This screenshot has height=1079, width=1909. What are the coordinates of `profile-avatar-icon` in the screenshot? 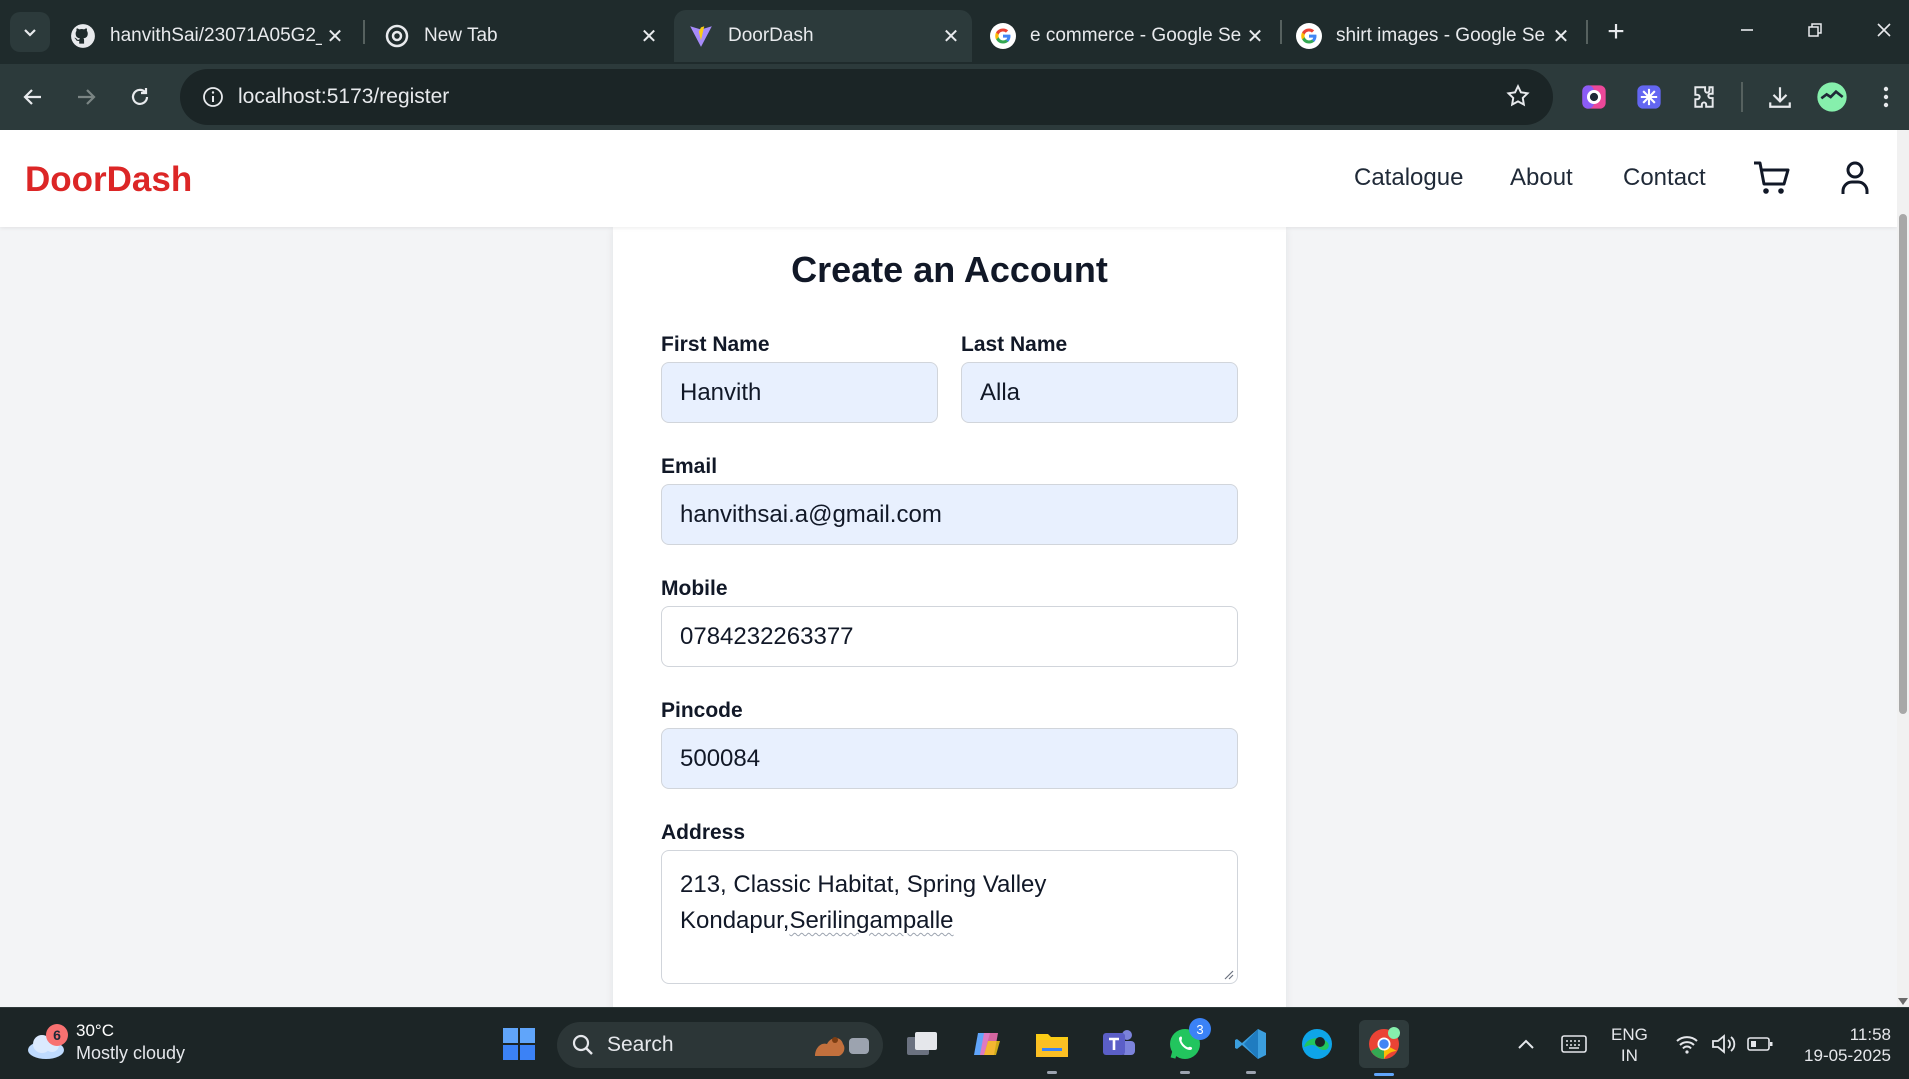 It's located at (1832, 97).